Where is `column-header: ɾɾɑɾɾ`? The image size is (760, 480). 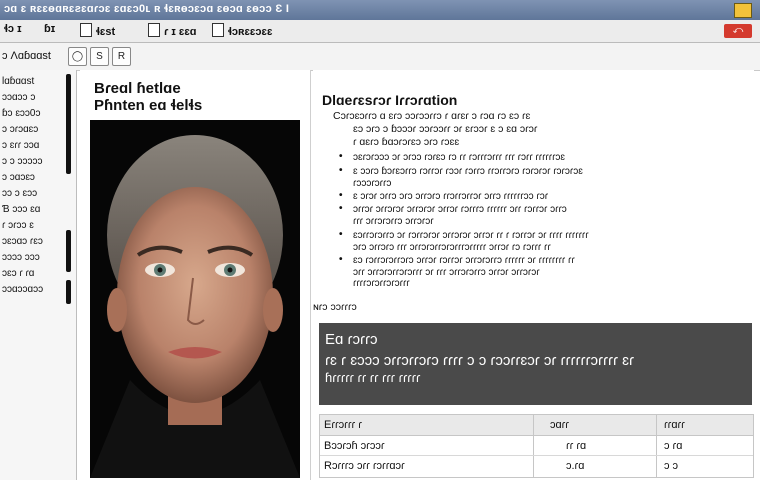
column-header: ɾɾɑɾɾ is located at coordinates (674, 425).